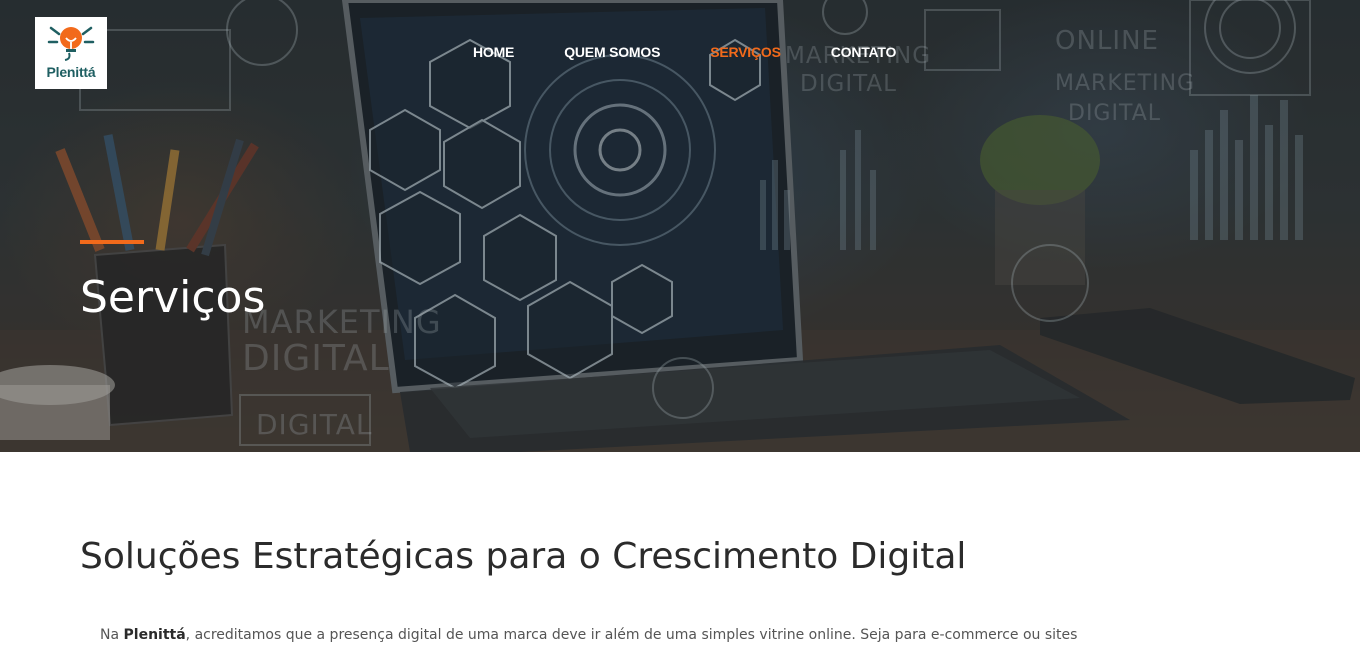 The width and height of the screenshot is (1360, 646). Describe the element at coordinates (684, 52) in the screenshot. I see `main-navigation: HOME QUEM SOMOS SERVIÇOS CONTATO` at that location.